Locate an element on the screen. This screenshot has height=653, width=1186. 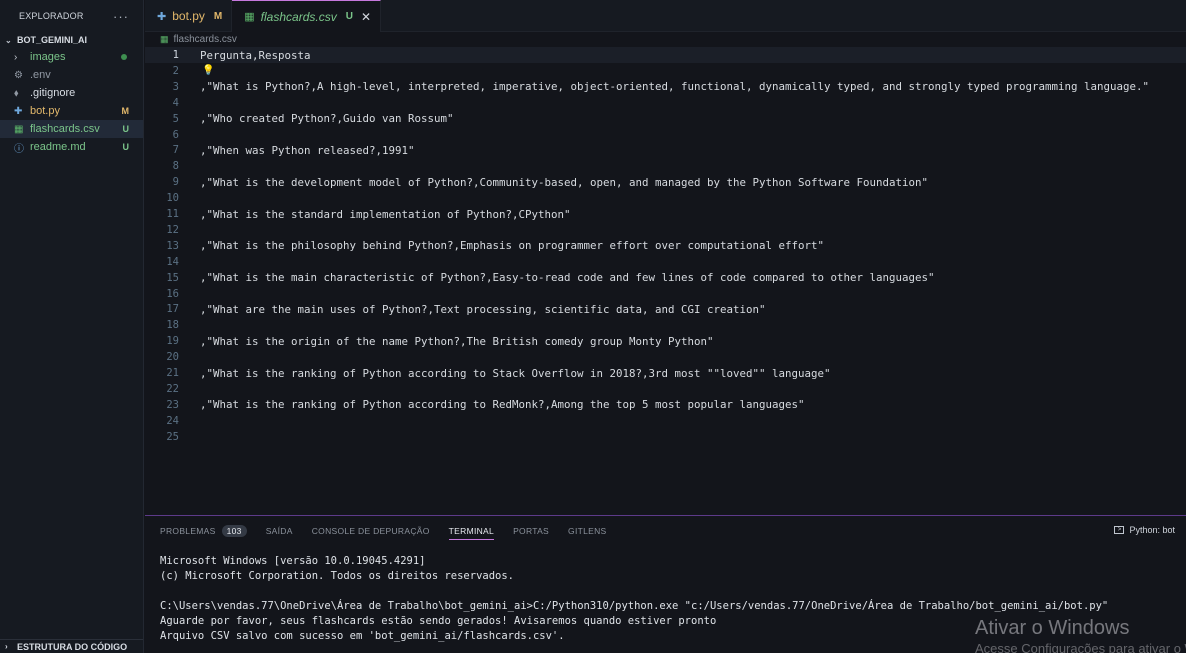
code-line: 6 is located at coordinates (665, 135).